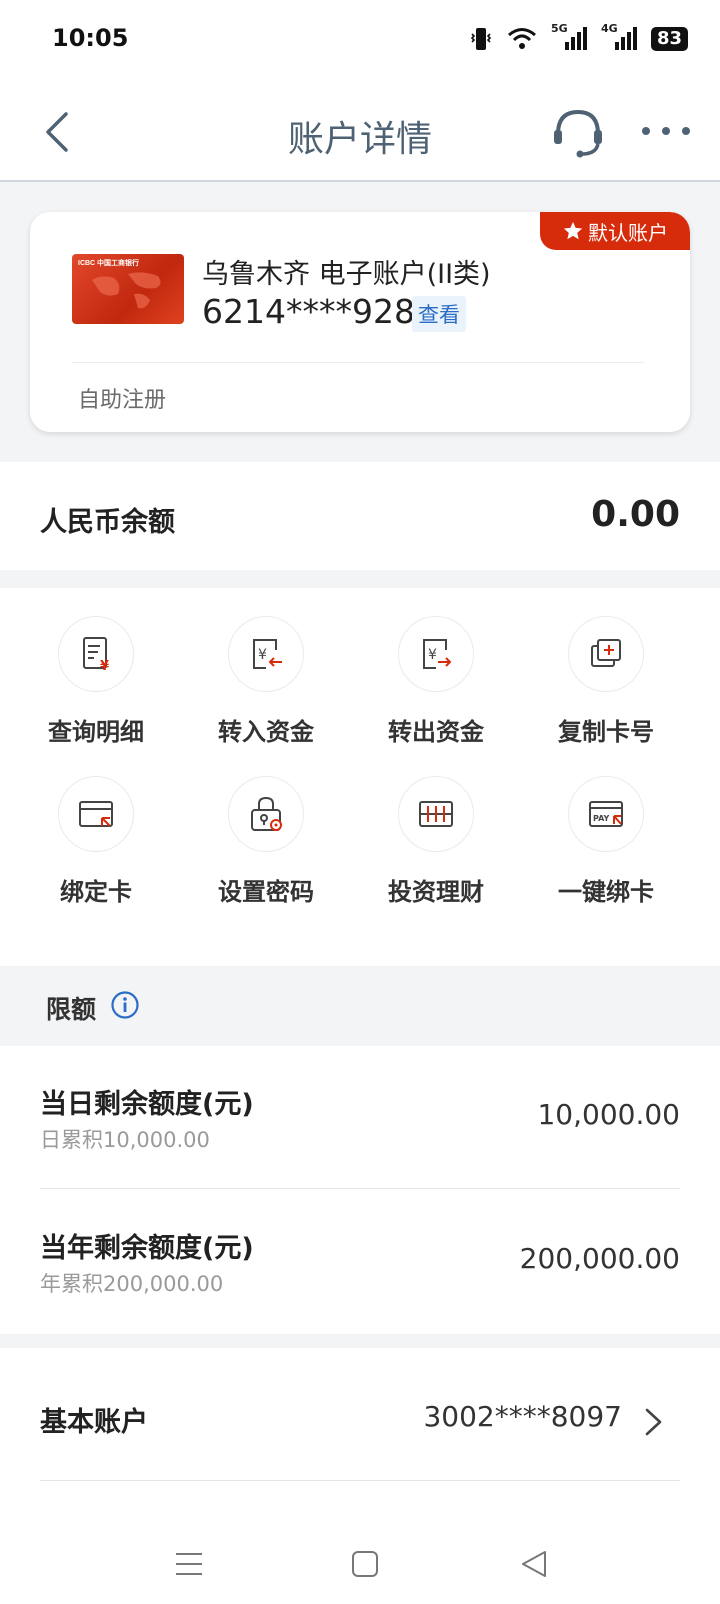  Describe the element at coordinates (132, 1284) in the screenshot. I see `limit-subtitle: 年累积200,000.00` at that location.